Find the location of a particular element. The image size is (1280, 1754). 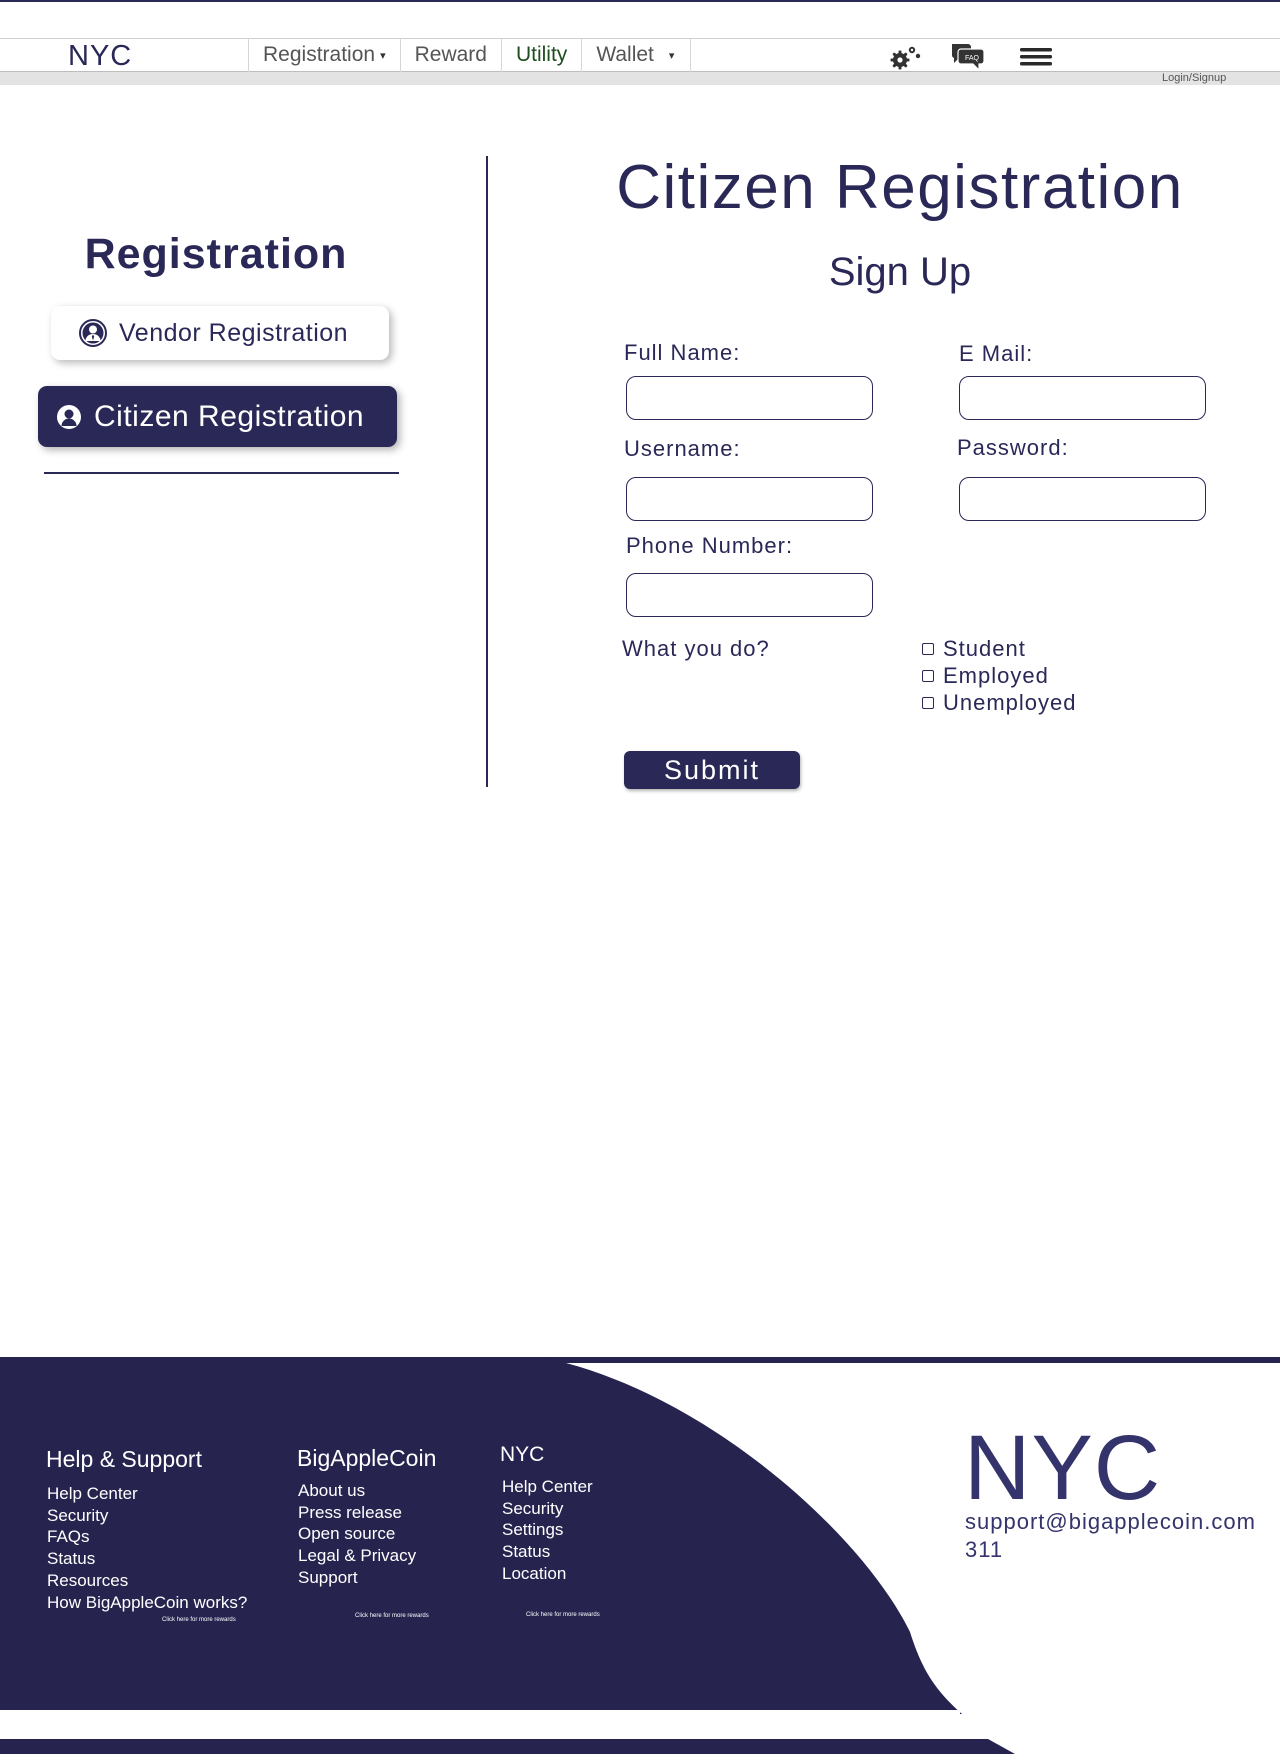

unemployed-checkbox: Unemployed is located at coordinates (999, 703).